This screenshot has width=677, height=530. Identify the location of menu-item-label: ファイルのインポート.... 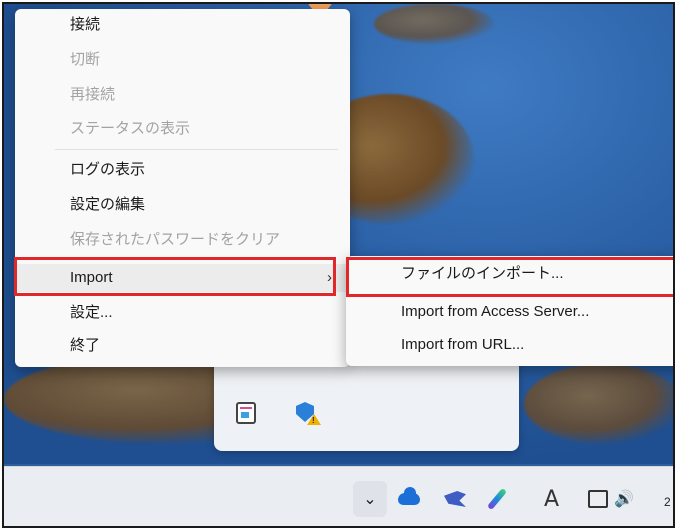
(482, 273).